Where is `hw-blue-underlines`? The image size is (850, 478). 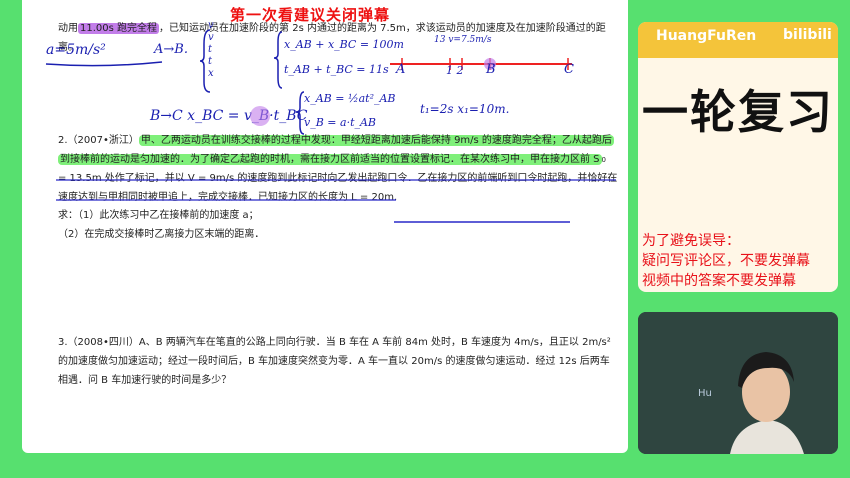
hw-blue-underlines is located at coordinates (336, 190).